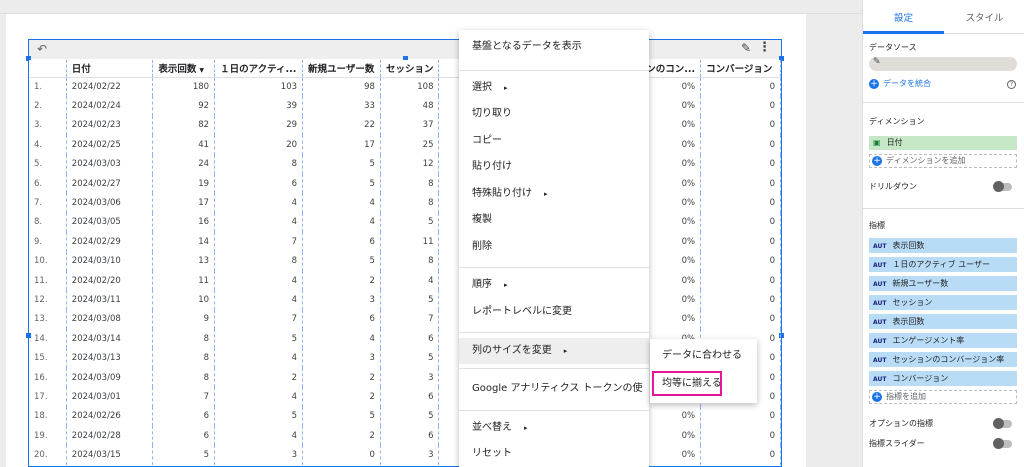 Image resolution: width=1024 pixels, height=467 pixels. I want to click on table-row: 10. 2024/03/10 13 8 5 8 0% 0, so click(405, 261).